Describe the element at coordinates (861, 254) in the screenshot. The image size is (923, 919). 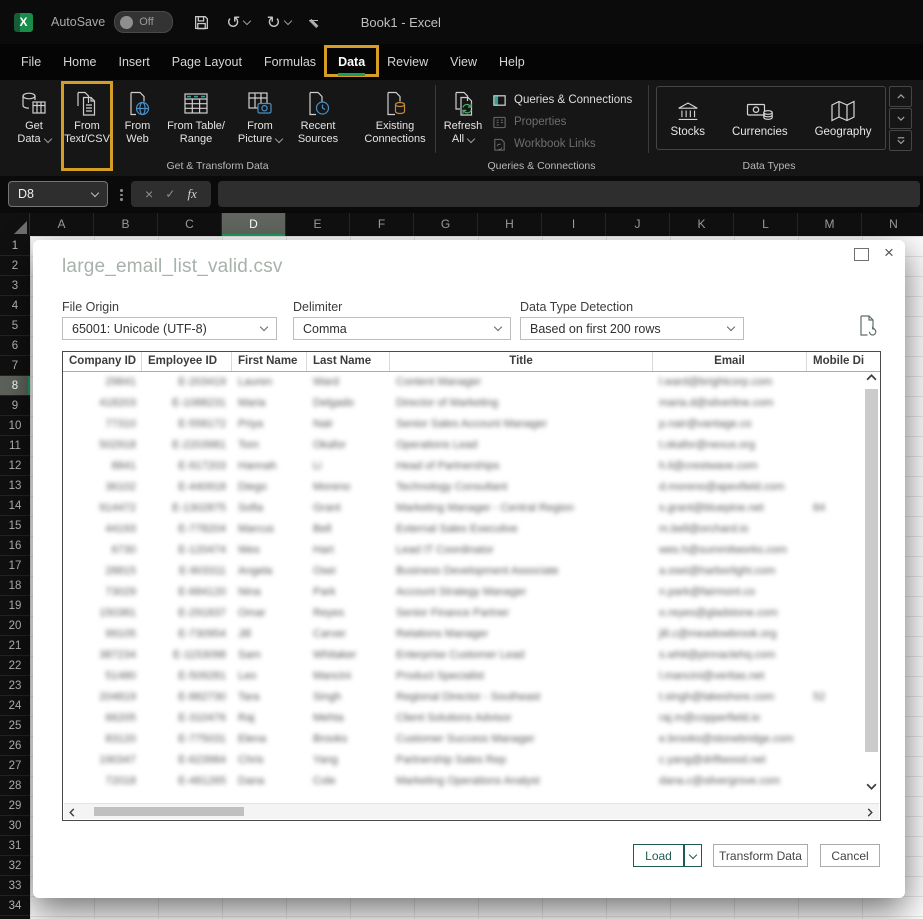
I see `dialog-maximize-button` at that location.